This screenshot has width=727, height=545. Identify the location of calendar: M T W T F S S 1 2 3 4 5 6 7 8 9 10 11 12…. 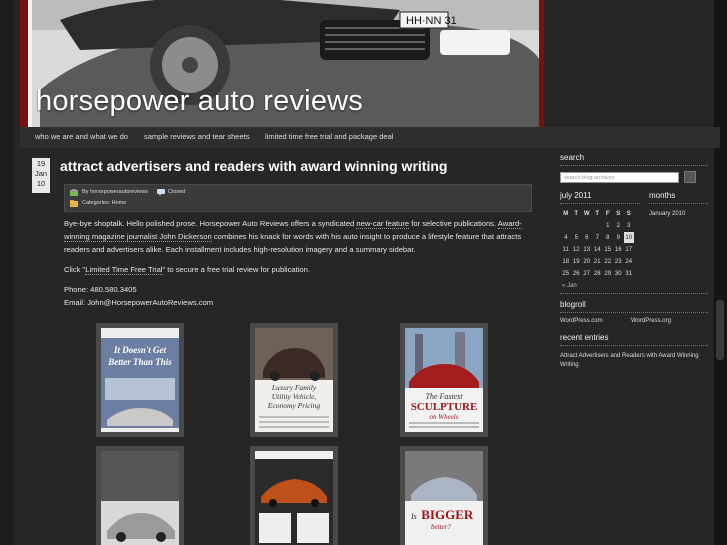
(597, 243).